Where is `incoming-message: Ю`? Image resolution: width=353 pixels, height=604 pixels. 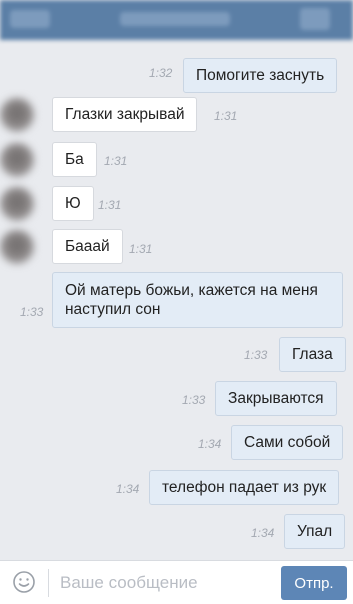 incoming-message: Ю is located at coordinates (73, 203).